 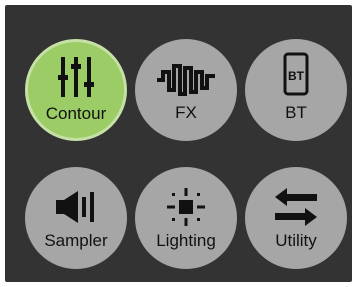 I want to click on swap-arrows-icon, so click(x=296, y=207).